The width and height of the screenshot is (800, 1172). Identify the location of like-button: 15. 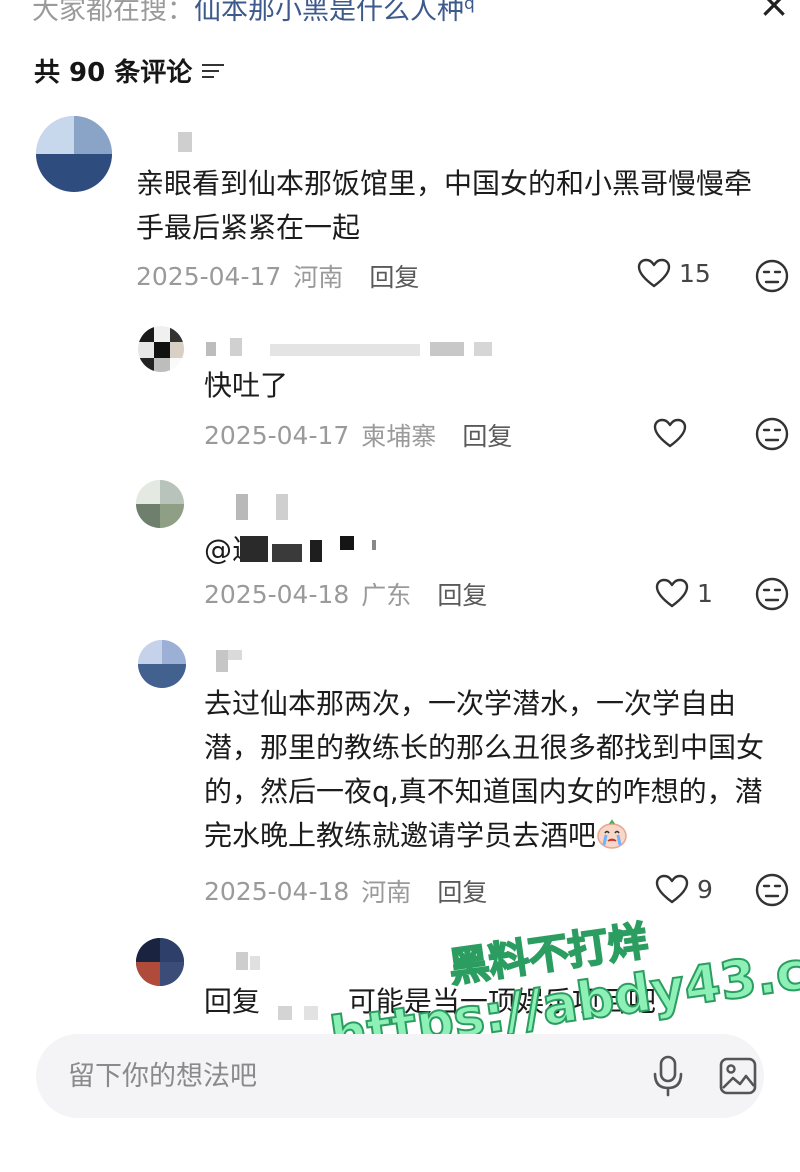
(674, 273).